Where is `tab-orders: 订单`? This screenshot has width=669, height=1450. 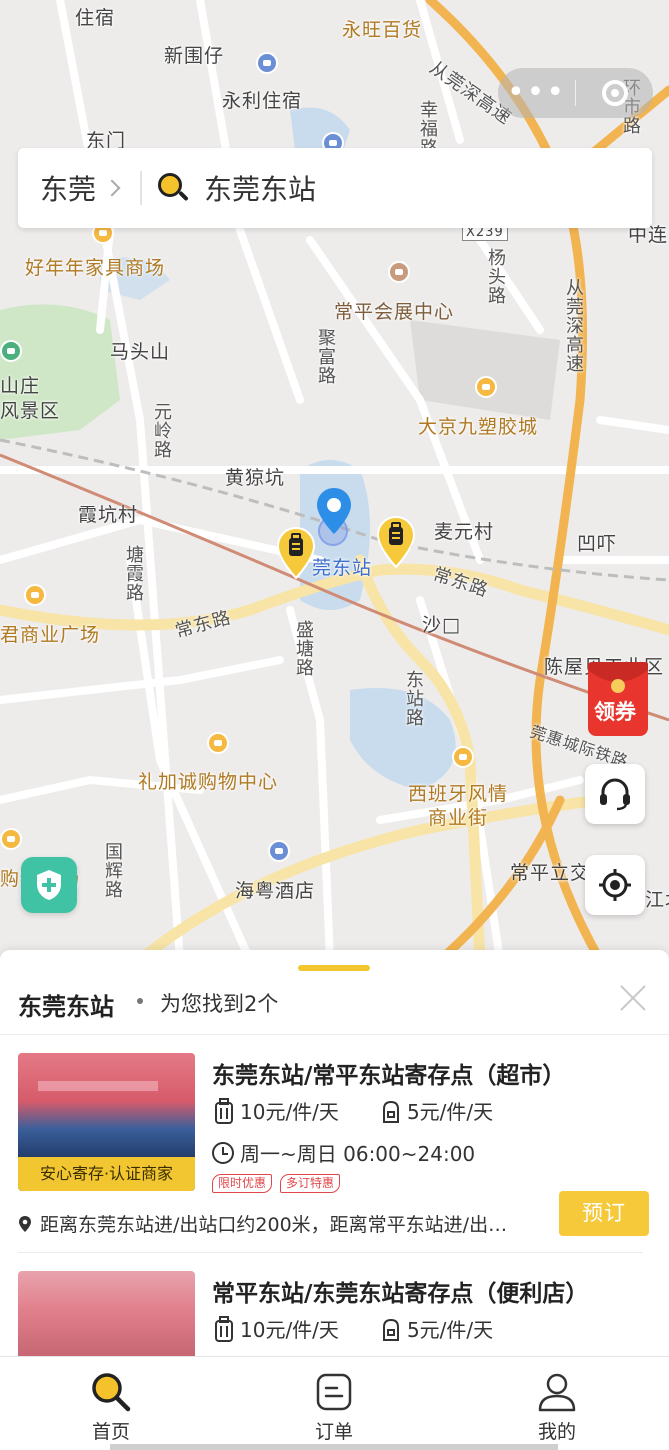
tab-orders: 订单 is located at coordinates (334, 1407).